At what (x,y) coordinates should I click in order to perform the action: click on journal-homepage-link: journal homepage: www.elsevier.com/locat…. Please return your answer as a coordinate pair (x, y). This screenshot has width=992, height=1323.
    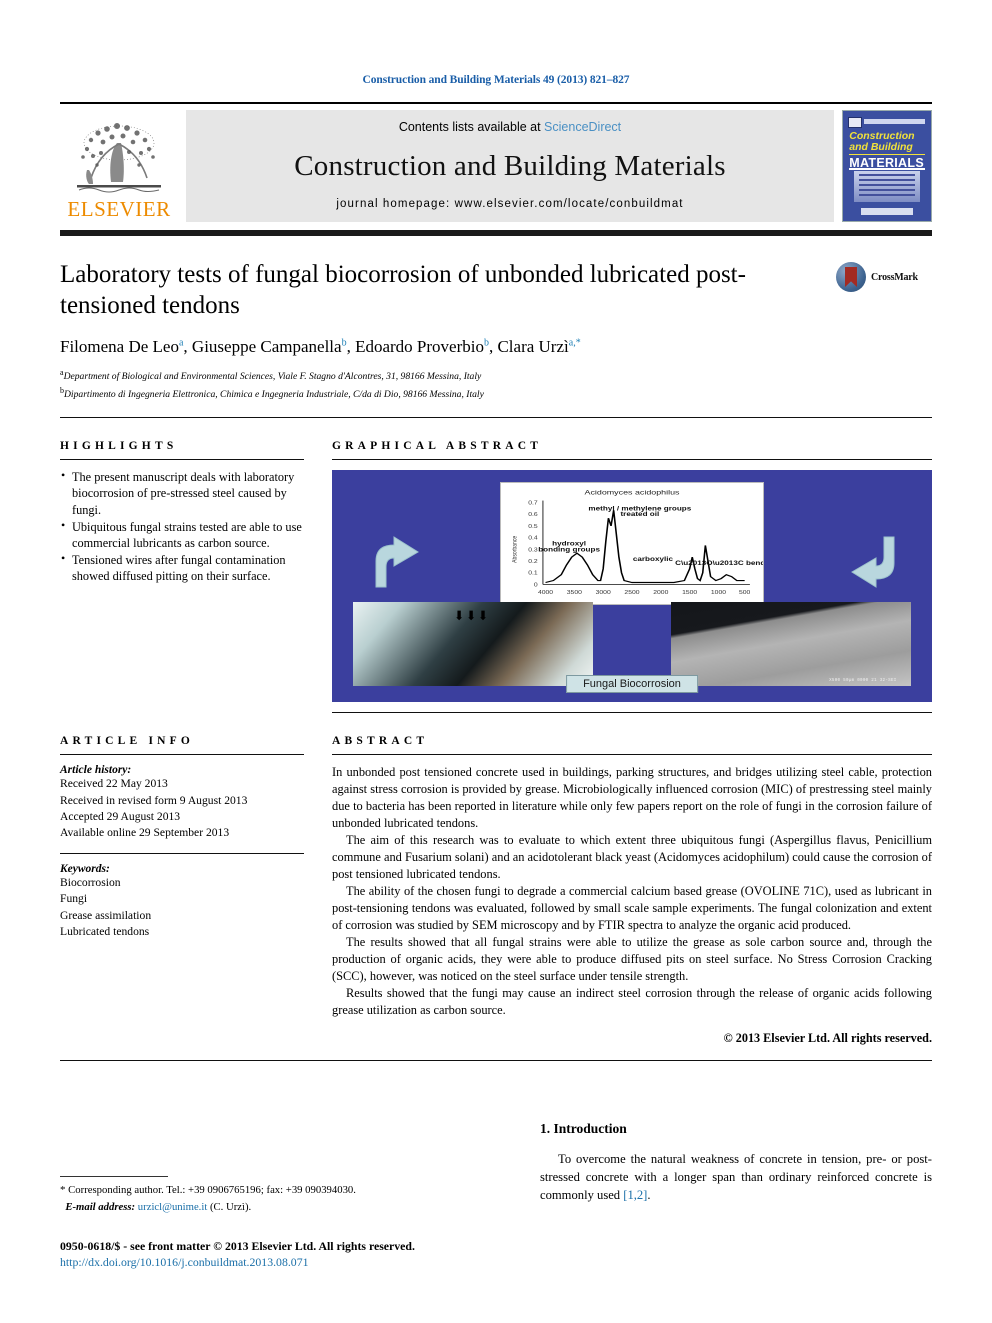
    Looking at the image, I should click on (509, 204).